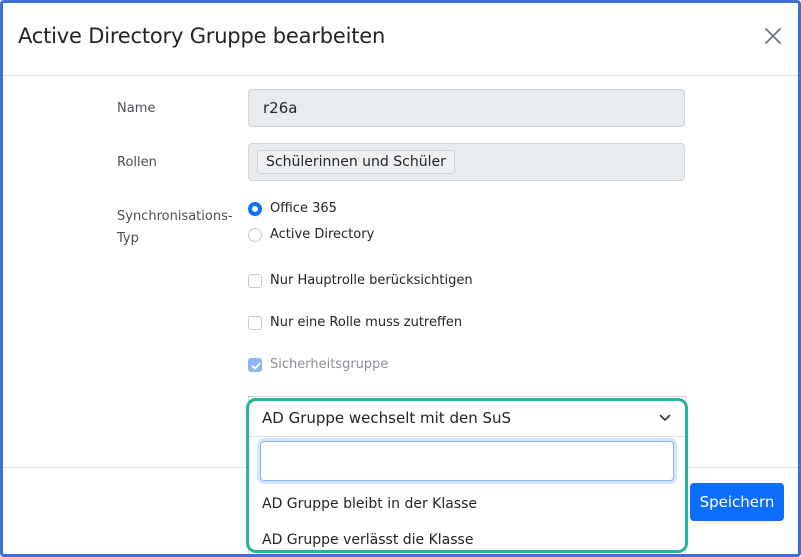 Image resolution: width=801 pixels, height=557 pixels. Describe the element at coordinates (322, 234) in the screenshot. I see `sync-option-label: Active Directory` at that location.